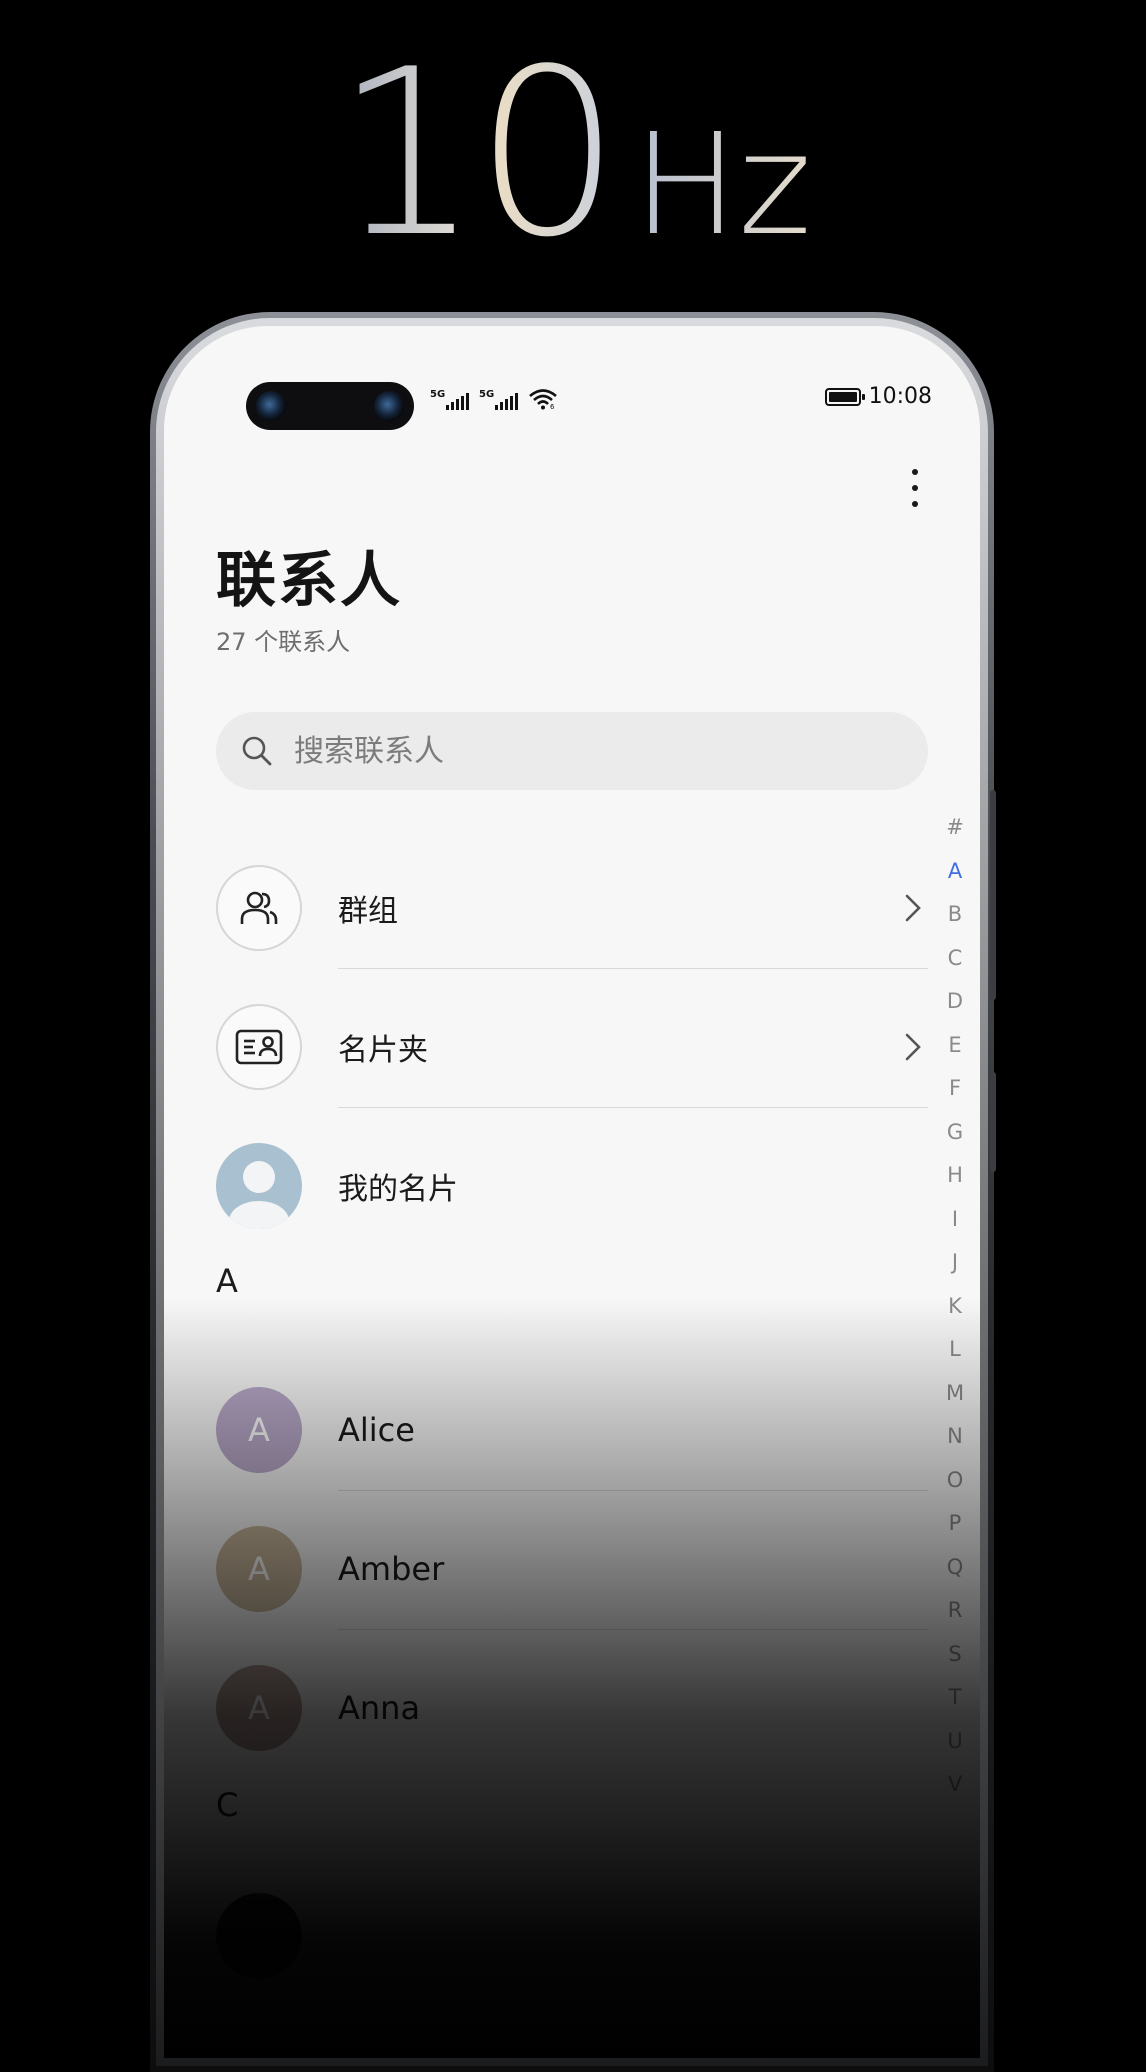 Image resolution: width=1146 pixels, height=2072 pixels. What do you see at coordinates (955, 1089) in the screenshot?
I see `index-letter: F` at bounding box center [955, 1089].